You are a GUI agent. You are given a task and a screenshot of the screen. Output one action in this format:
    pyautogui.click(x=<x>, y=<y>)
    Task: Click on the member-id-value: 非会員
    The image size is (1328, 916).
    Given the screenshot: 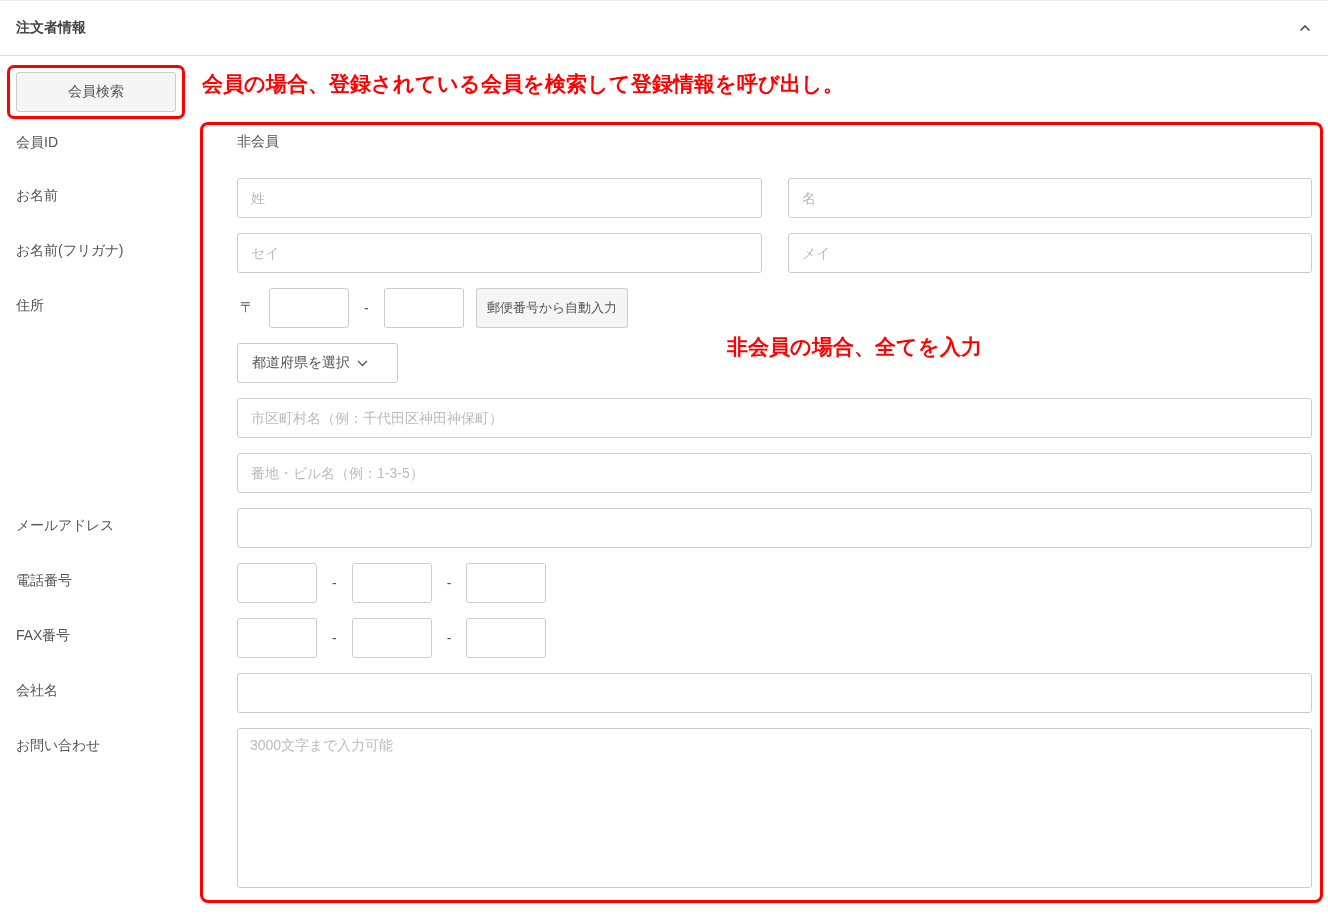 What is the action you would take?
    pyautogui.click(x=258, y=142)
    